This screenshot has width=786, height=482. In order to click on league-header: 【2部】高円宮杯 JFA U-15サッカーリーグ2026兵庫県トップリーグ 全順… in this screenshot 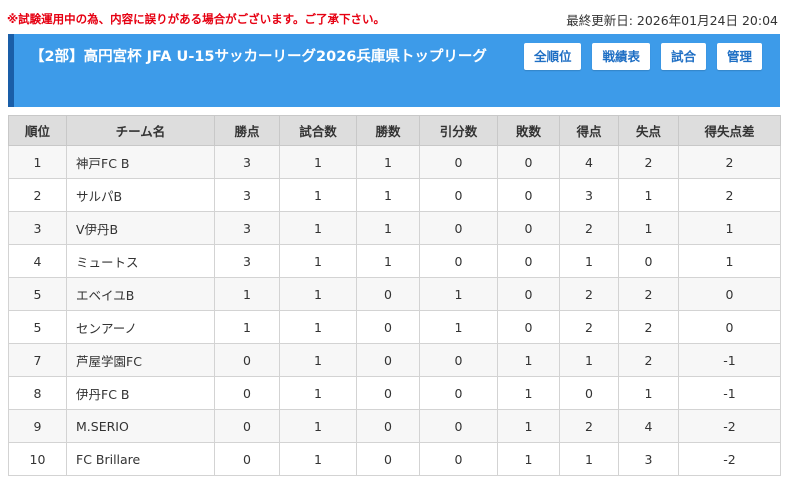, I will do `click(394, 70)`.